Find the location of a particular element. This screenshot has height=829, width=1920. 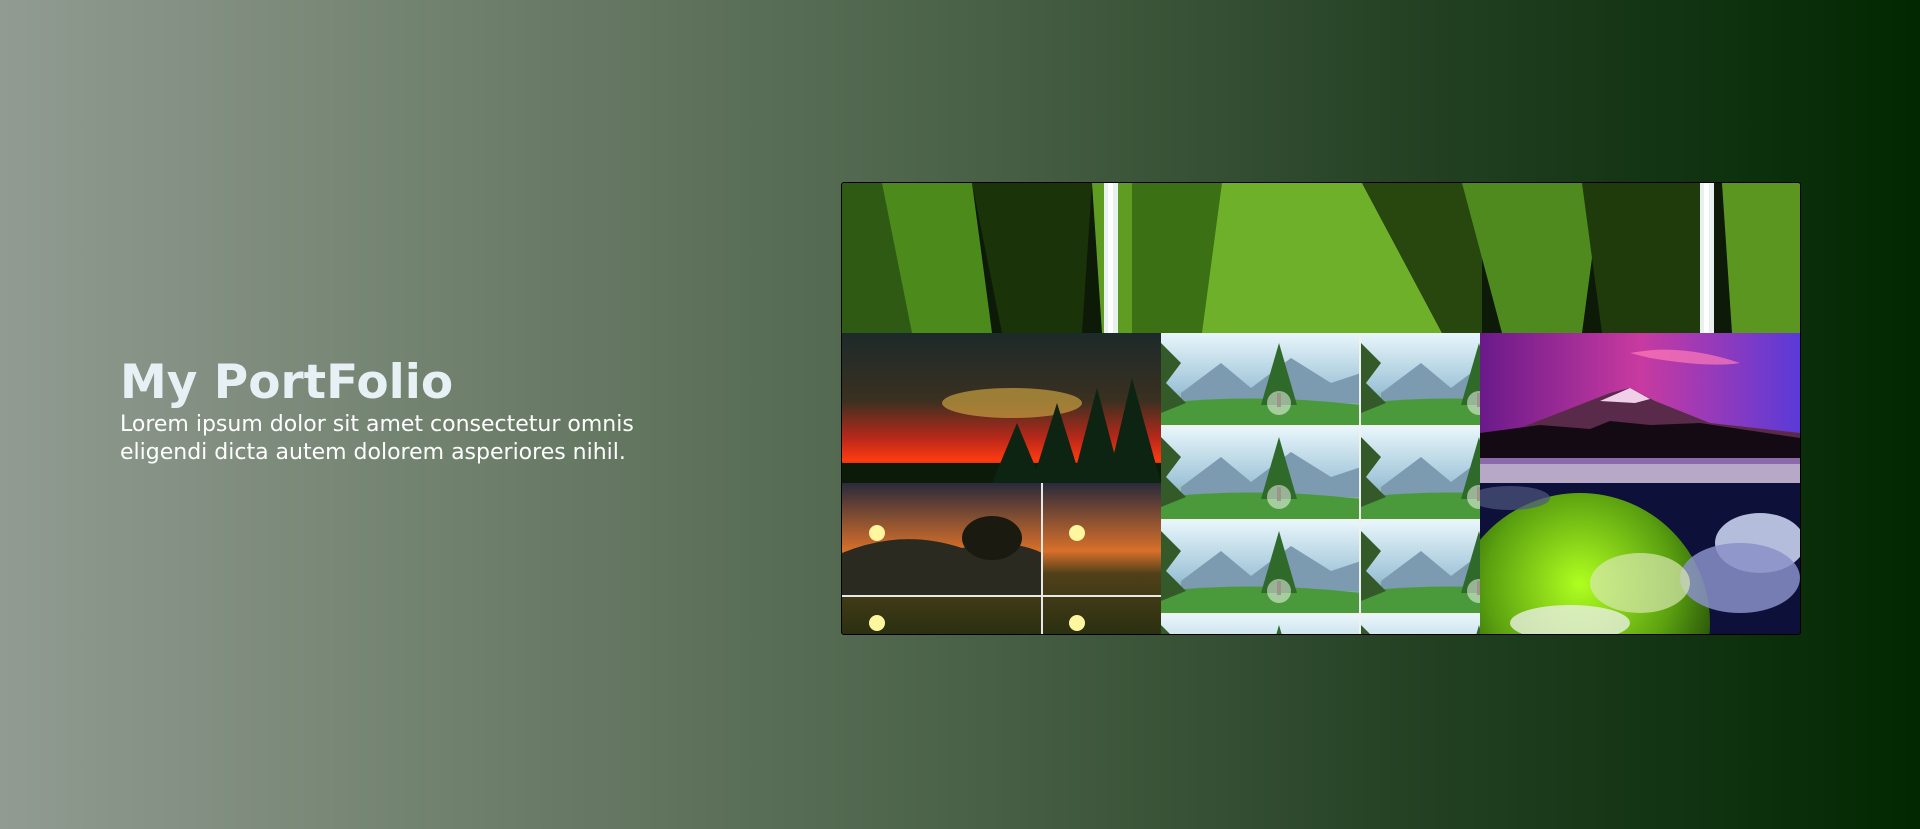

gallery-image-green-planet-clouds is located at coordinates (1640, 558).